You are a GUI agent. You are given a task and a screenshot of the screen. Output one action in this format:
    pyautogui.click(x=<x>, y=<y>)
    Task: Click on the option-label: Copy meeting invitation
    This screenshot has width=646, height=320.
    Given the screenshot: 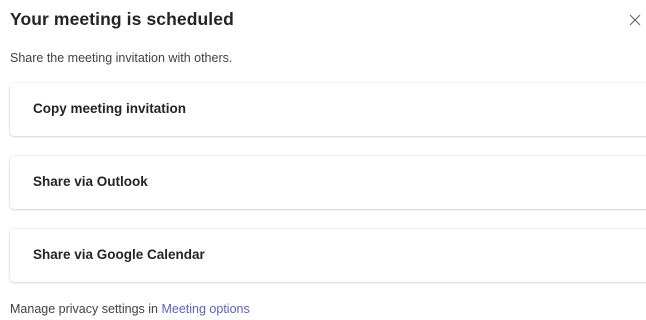 What is the action you would take?
    pyautogui.click(x=110, y=108)
    